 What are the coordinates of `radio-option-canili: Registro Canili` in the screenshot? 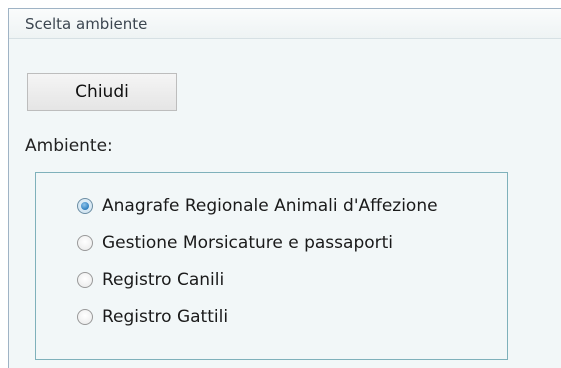 It's located at (150, 280).